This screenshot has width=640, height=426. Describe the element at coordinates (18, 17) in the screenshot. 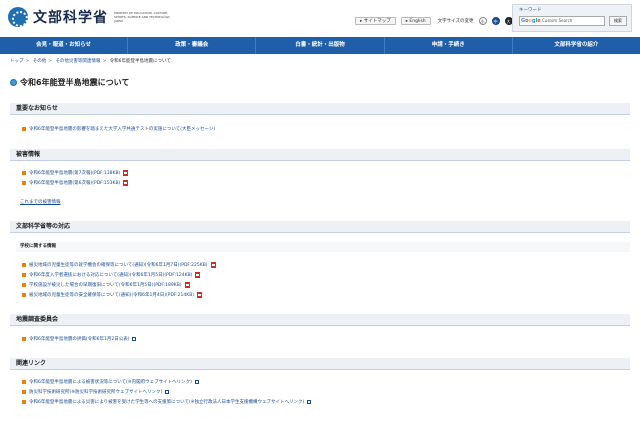

I see `logo-mark-icon` at that location.